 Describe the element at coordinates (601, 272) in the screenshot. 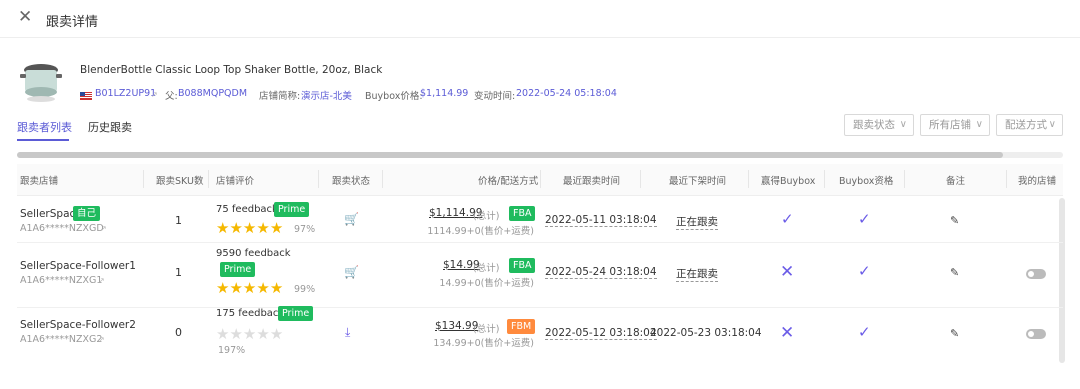

I see `last-follow-time: 2022-05-24 03:18:04` at that location.